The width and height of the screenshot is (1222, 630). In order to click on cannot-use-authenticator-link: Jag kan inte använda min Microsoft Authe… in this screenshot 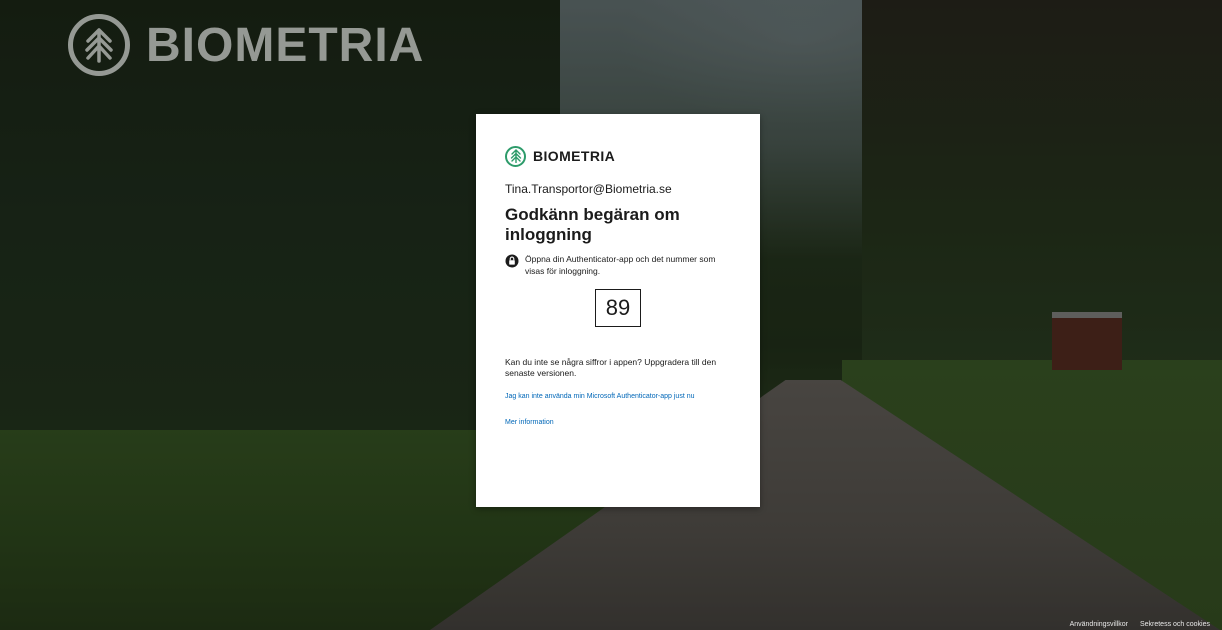, I will do `click(618, 397)`.